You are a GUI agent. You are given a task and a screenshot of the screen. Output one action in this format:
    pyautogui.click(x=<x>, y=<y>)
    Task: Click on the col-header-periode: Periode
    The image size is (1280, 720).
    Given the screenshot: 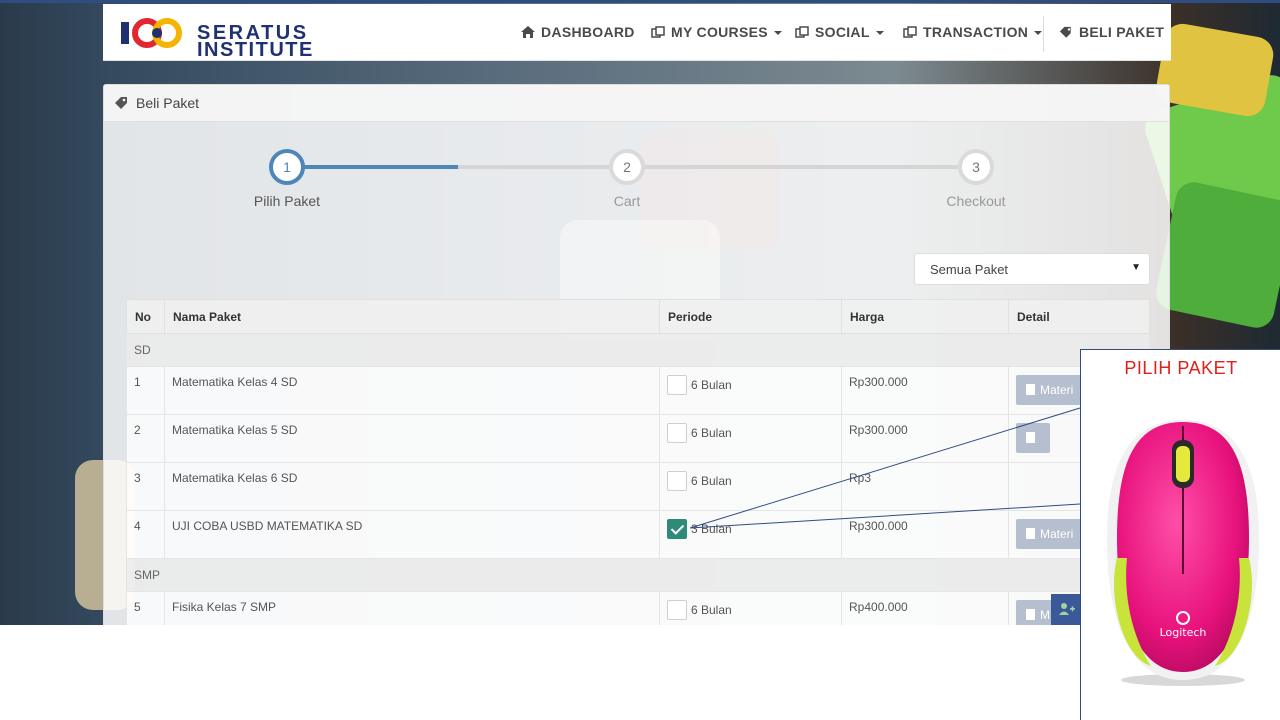 What is the action you would take?
    pyautogui.click(x=750, y=316)
    